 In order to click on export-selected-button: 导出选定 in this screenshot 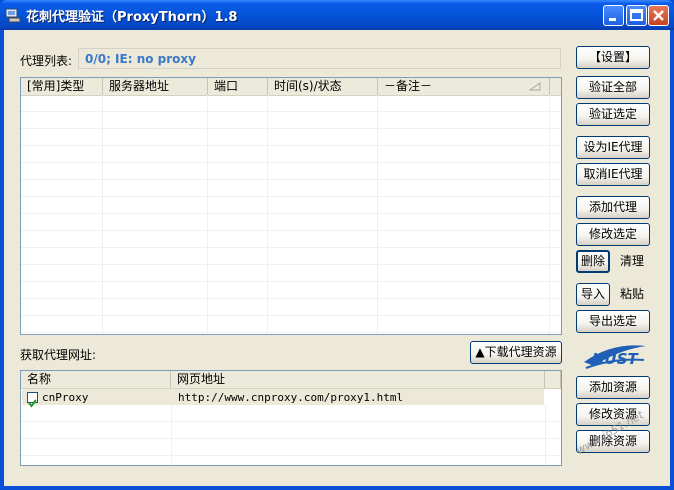, I will do `click(613, 321)`.